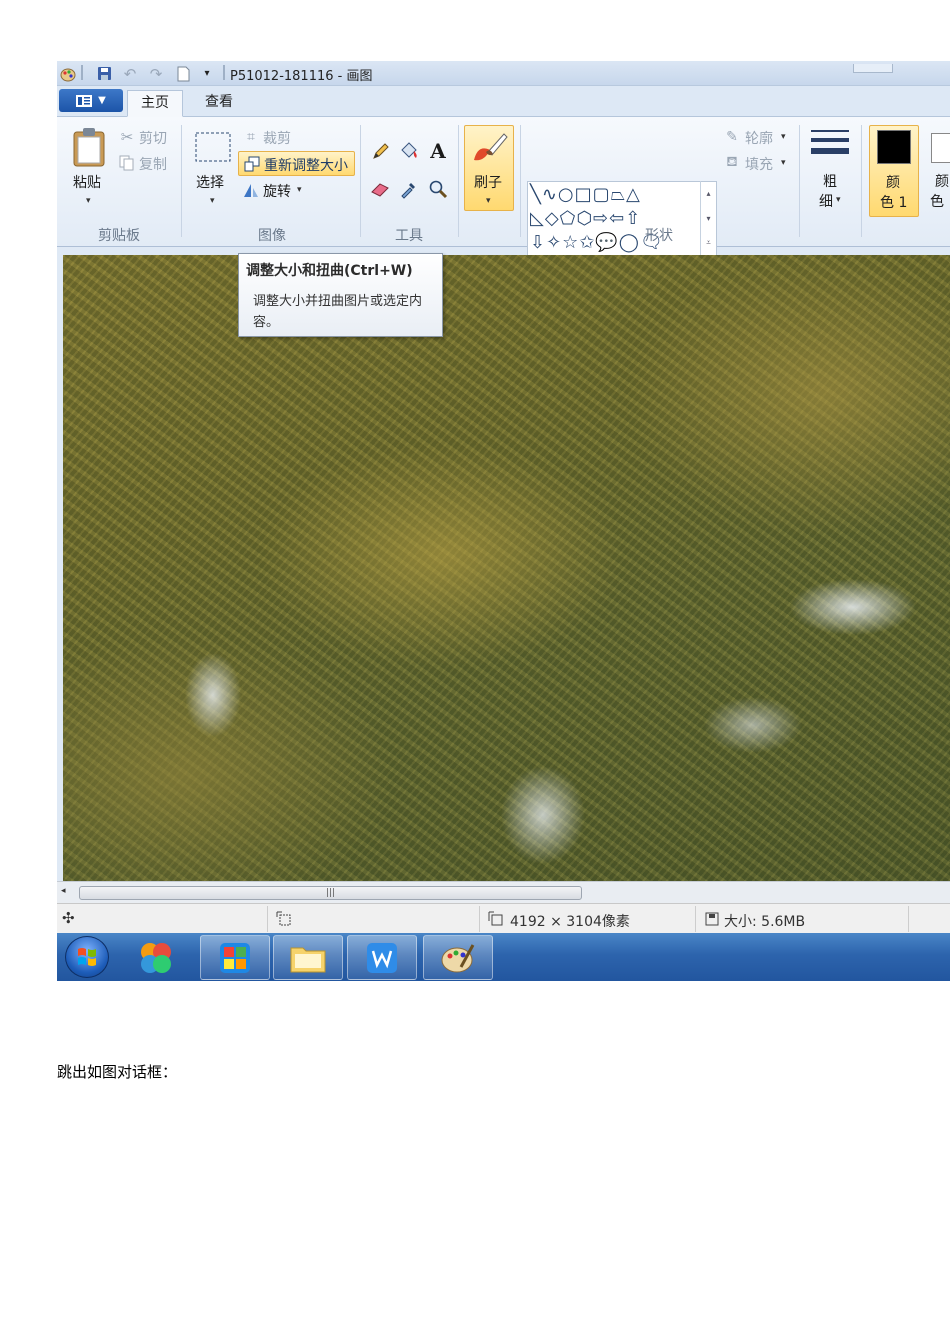  I want to click on taskbar-paint, so click(458, 957).